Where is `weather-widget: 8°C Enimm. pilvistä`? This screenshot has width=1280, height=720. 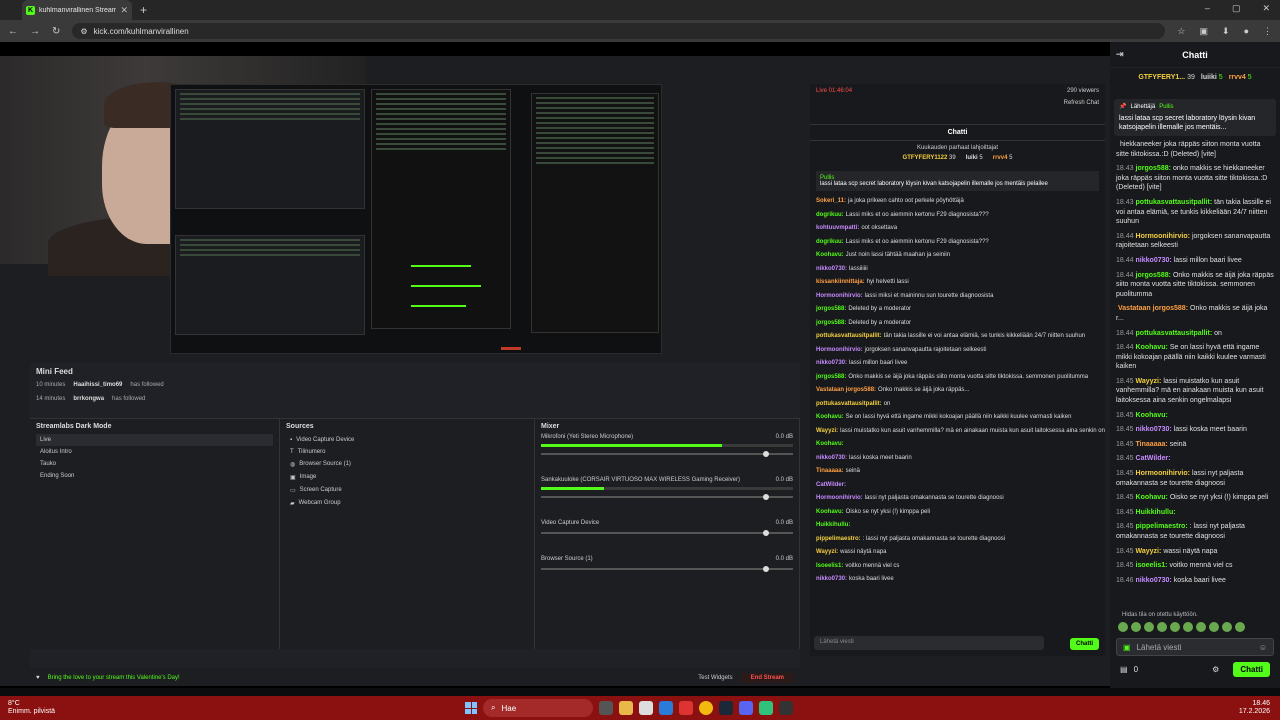 weather-widget: 8°C Enimm. pilvistä is located at coordinates (31, 708).